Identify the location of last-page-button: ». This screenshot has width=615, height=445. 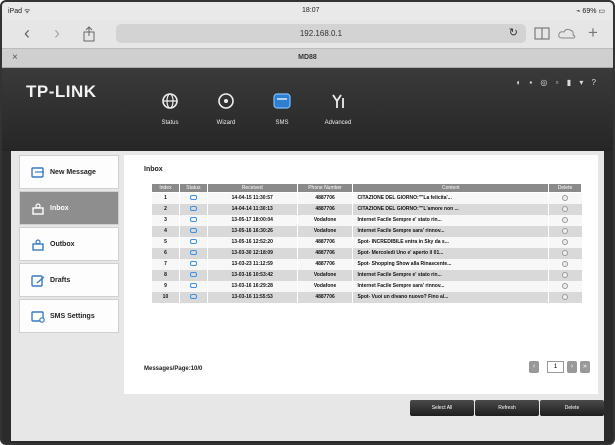
(585, 367).